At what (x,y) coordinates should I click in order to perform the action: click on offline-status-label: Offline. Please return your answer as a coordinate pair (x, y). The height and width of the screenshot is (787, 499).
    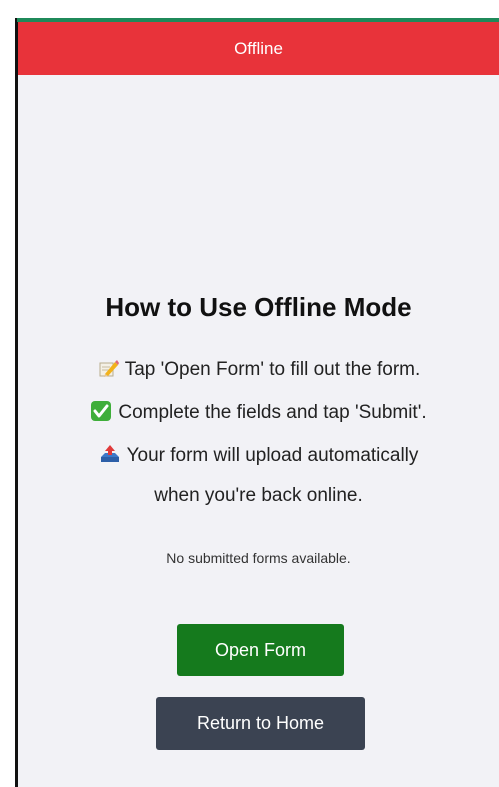
    Looking at the image, I should click on (258, 48).